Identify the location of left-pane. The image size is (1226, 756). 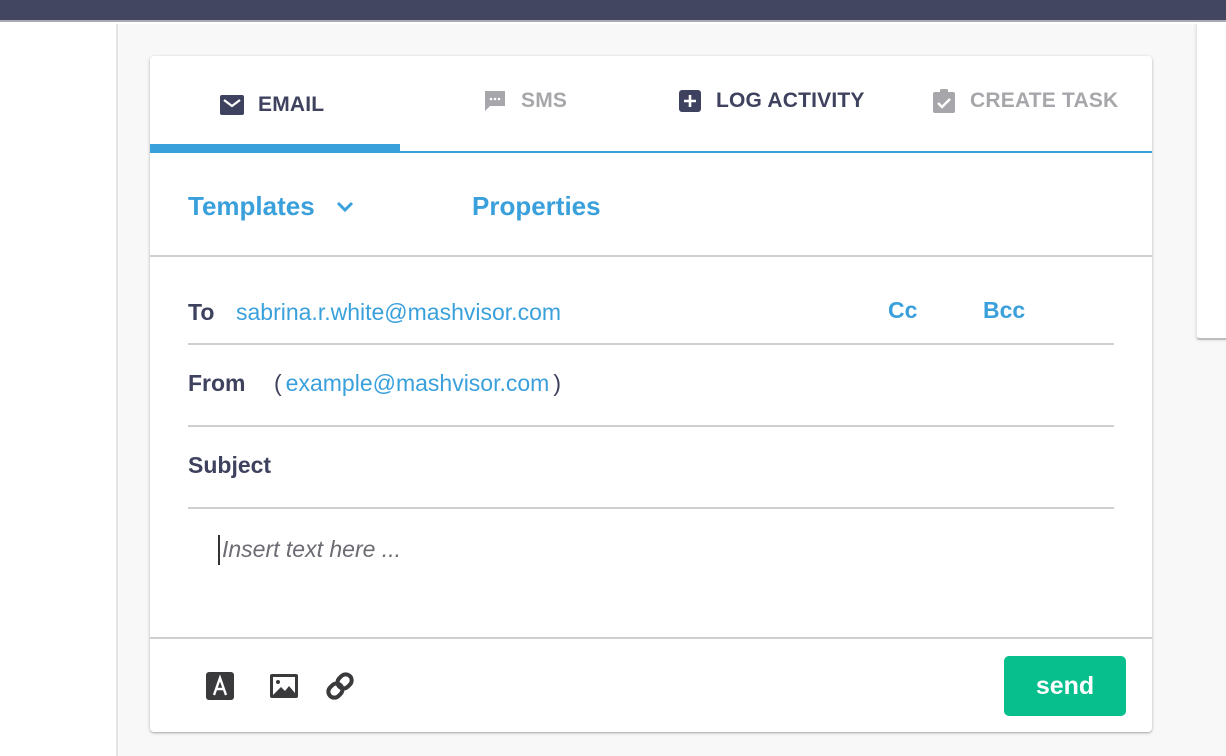
(58, 390).